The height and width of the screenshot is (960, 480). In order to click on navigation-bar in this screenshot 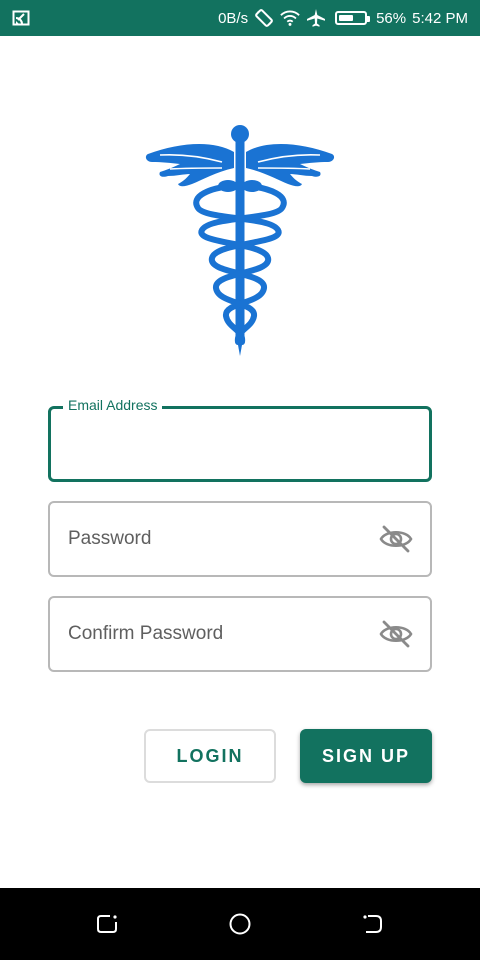, I will do `click(240, 924)`.